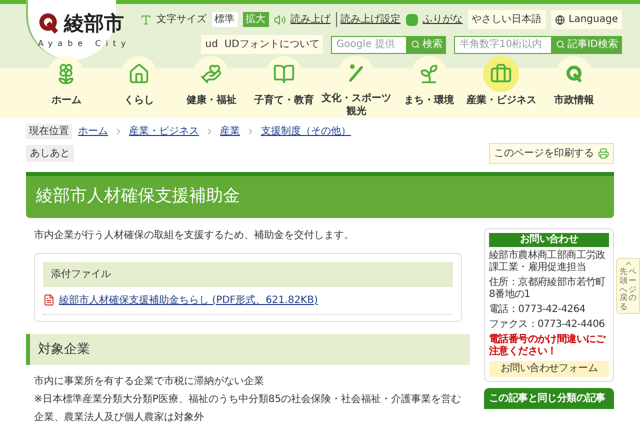 This screenshot has height=430, width=640. I want to click on read-aloud-link: 読み上げ, so click(310, 19).